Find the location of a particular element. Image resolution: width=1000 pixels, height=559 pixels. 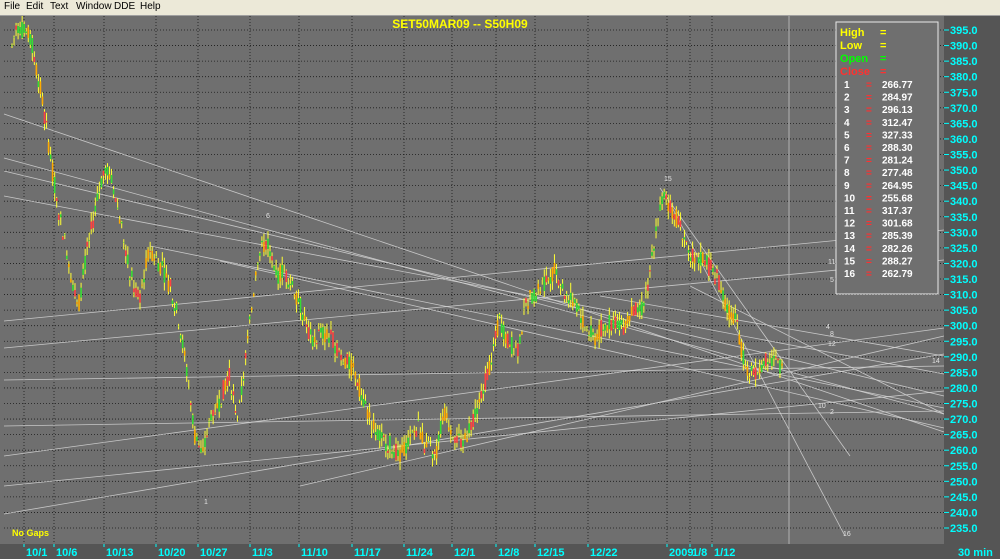

trendline-label: 16 is located at coordinates (847, 534).